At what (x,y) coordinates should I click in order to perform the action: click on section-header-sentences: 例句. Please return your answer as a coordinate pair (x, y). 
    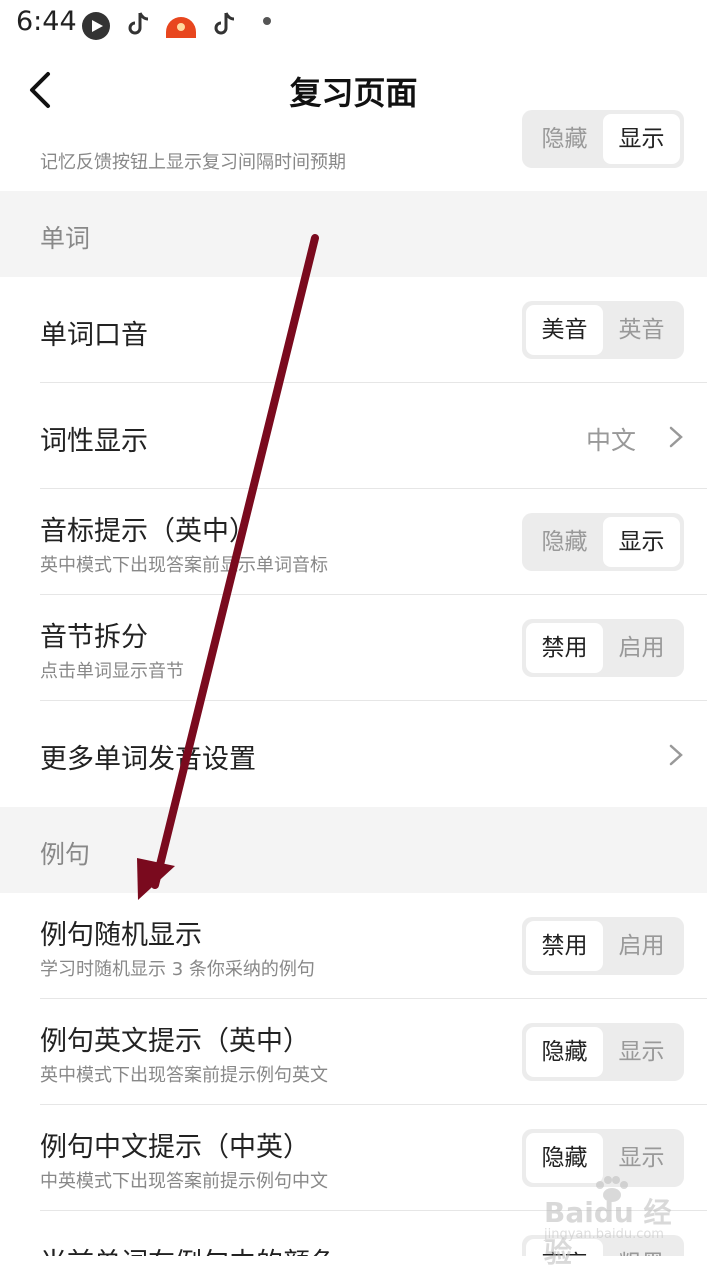
    Looking at the image, I should click on (353, 850).